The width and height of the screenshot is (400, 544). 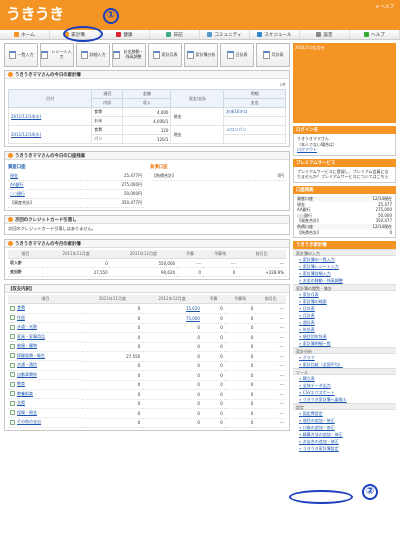 I want to click on table-cell: 交通・通信, so click(x=45, y=366).